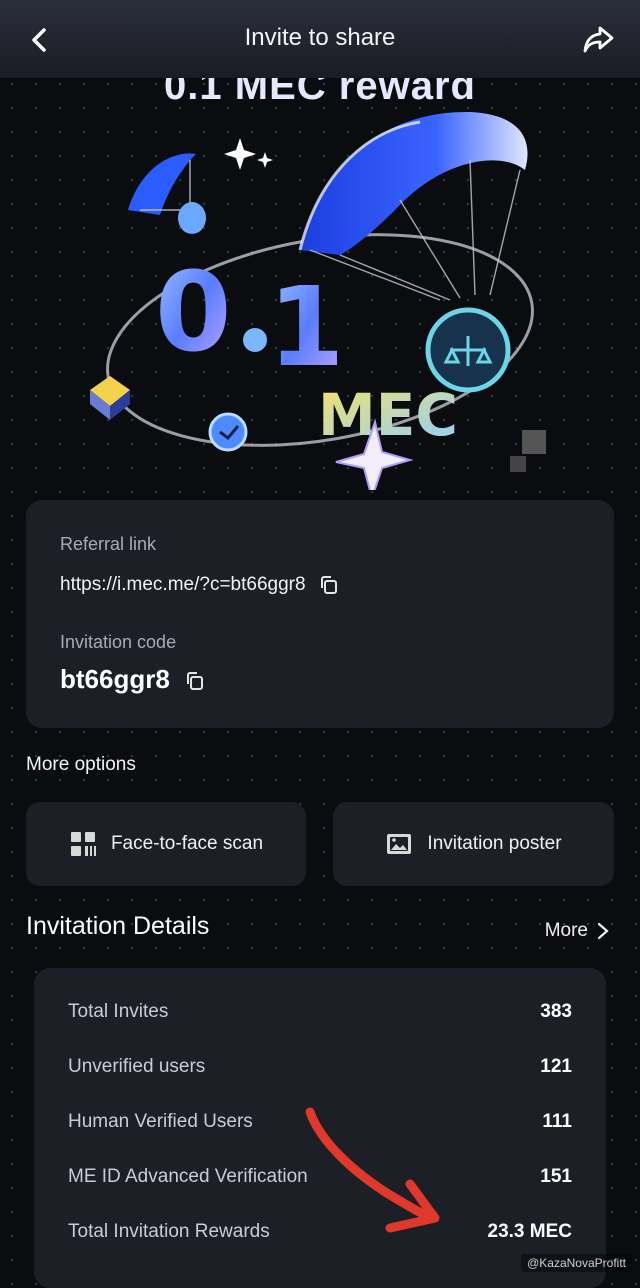 This screenshot has height=1288, width=640. Describe the element at coordinates (188, 1176) in the screenshot. I see `detail-label: ME ID Advanced Verification` at that location.